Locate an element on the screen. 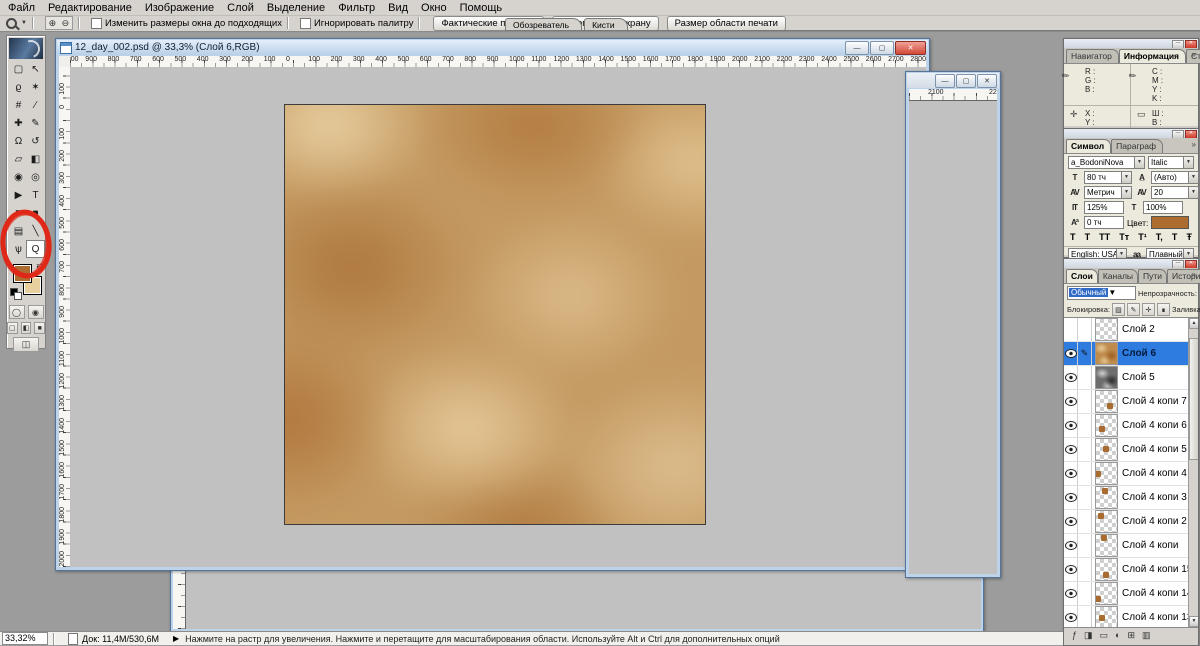  scroll-up-icon: ▲ is located at coordinates (1193, 323).